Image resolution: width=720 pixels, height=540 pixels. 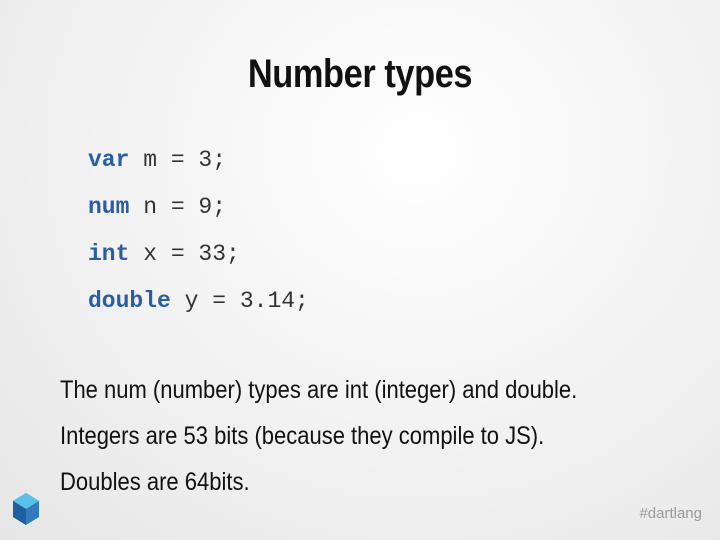 I want to click on code-keyword: num, so click(x=109, y=207).